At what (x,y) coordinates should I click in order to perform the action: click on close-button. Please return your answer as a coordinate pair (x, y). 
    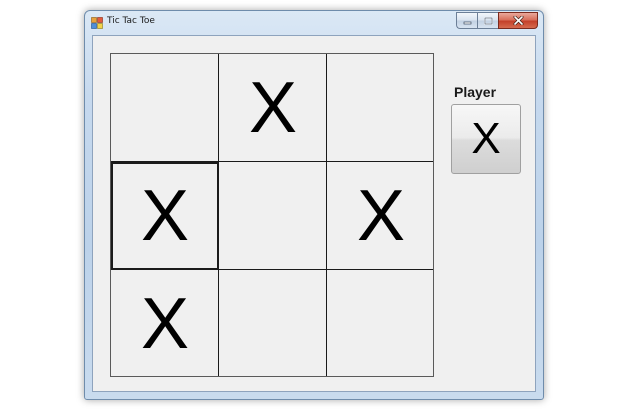
    Looking at the image, I should click on (518, 20).